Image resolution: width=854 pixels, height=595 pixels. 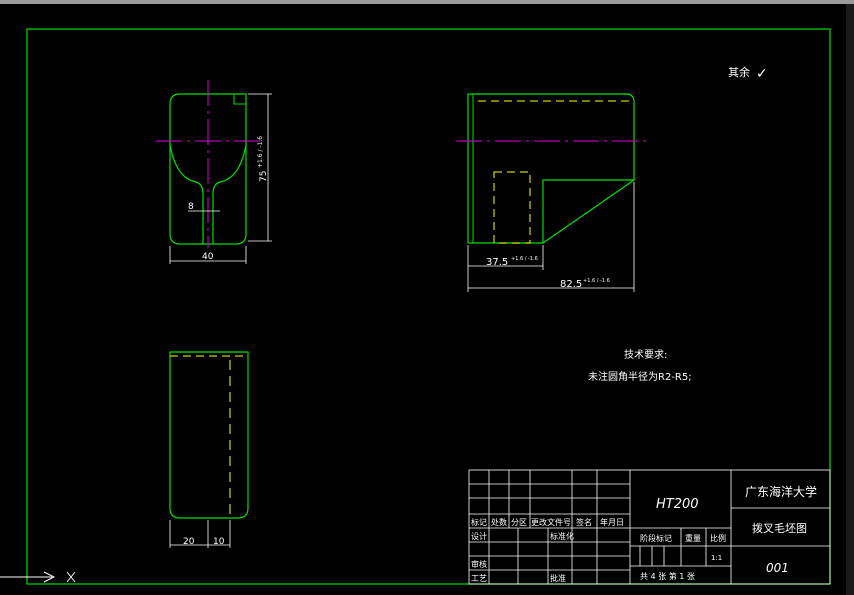 What do you see at coordinates (497, 262) in the screenshot?
I see `side-inner-dim: 37.5` at bounding box center [497, 262].